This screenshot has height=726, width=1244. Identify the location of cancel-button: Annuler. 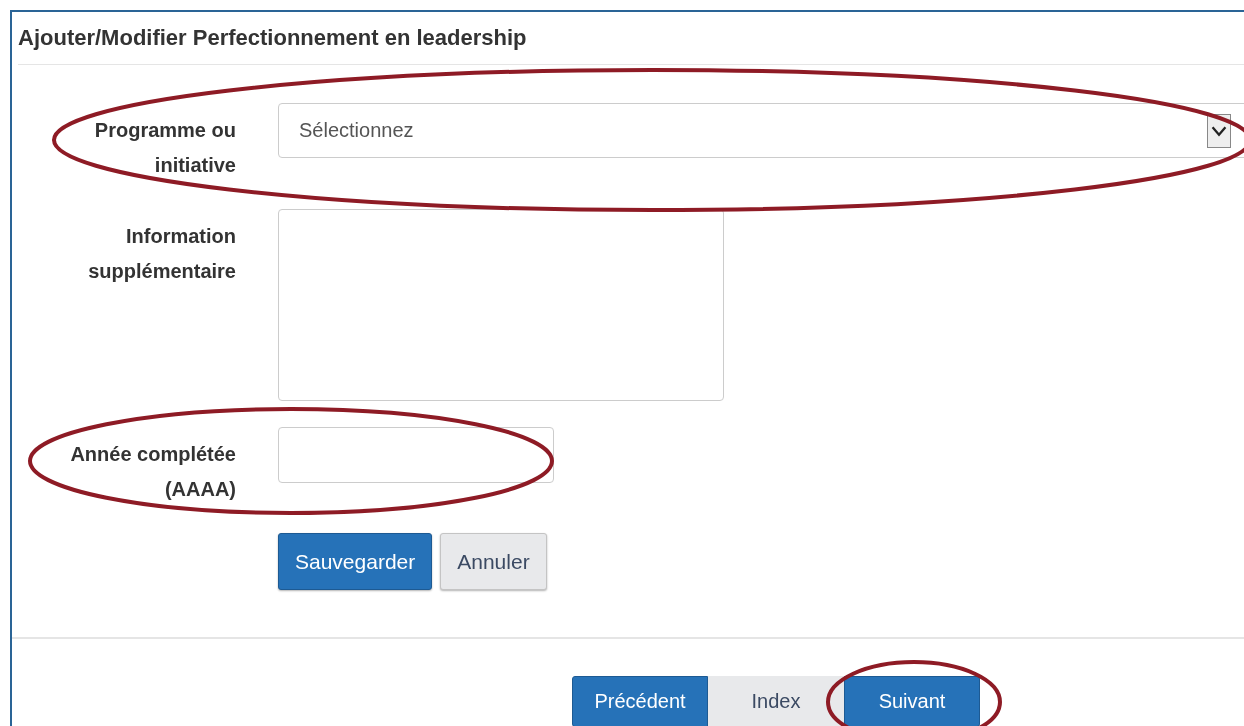
(493, 561).